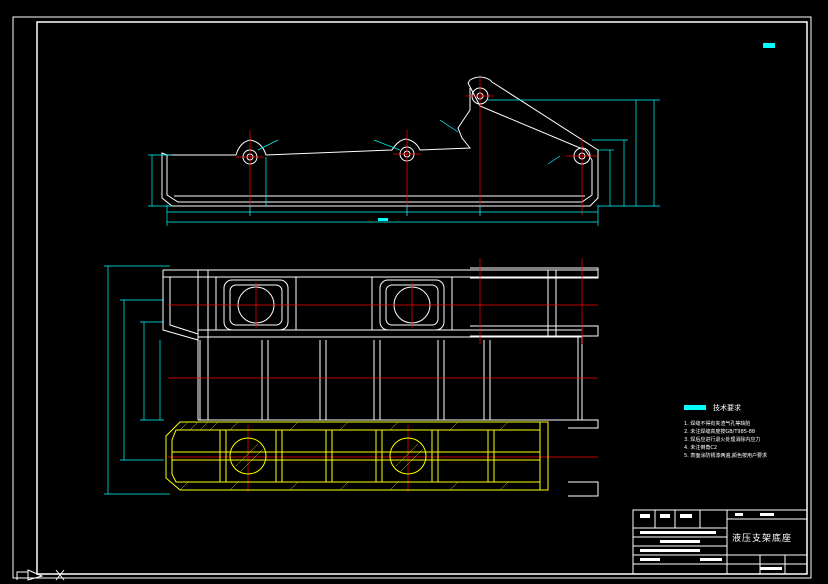  What do you see at coordinates (717, 424) in the screenshot?
I see `tech-req-item: 1. 焊缝不得有夹渣气孔等缺陷` at bounding box center [717, 424].